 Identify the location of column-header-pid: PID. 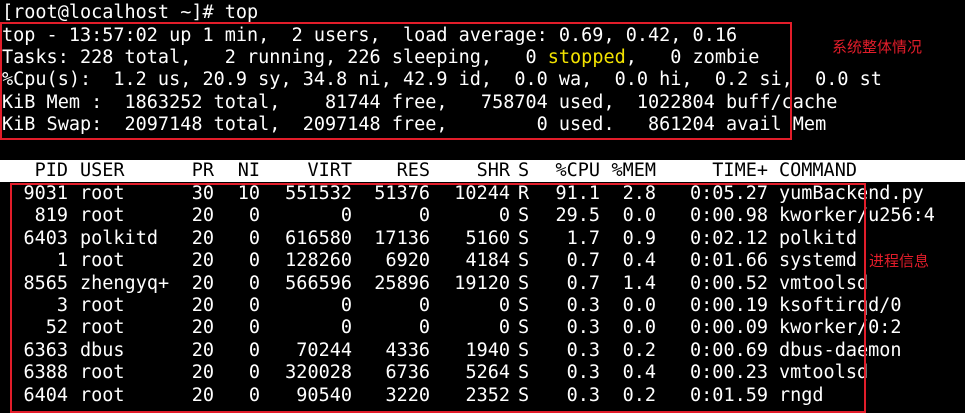
(51, 170).